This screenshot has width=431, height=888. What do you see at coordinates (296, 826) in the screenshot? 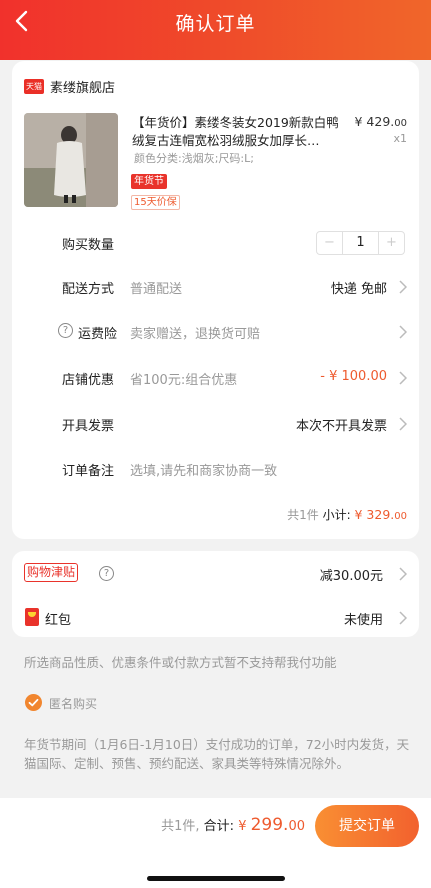
I see `total-amount-cents: 00` at bounding box center [296, 826].